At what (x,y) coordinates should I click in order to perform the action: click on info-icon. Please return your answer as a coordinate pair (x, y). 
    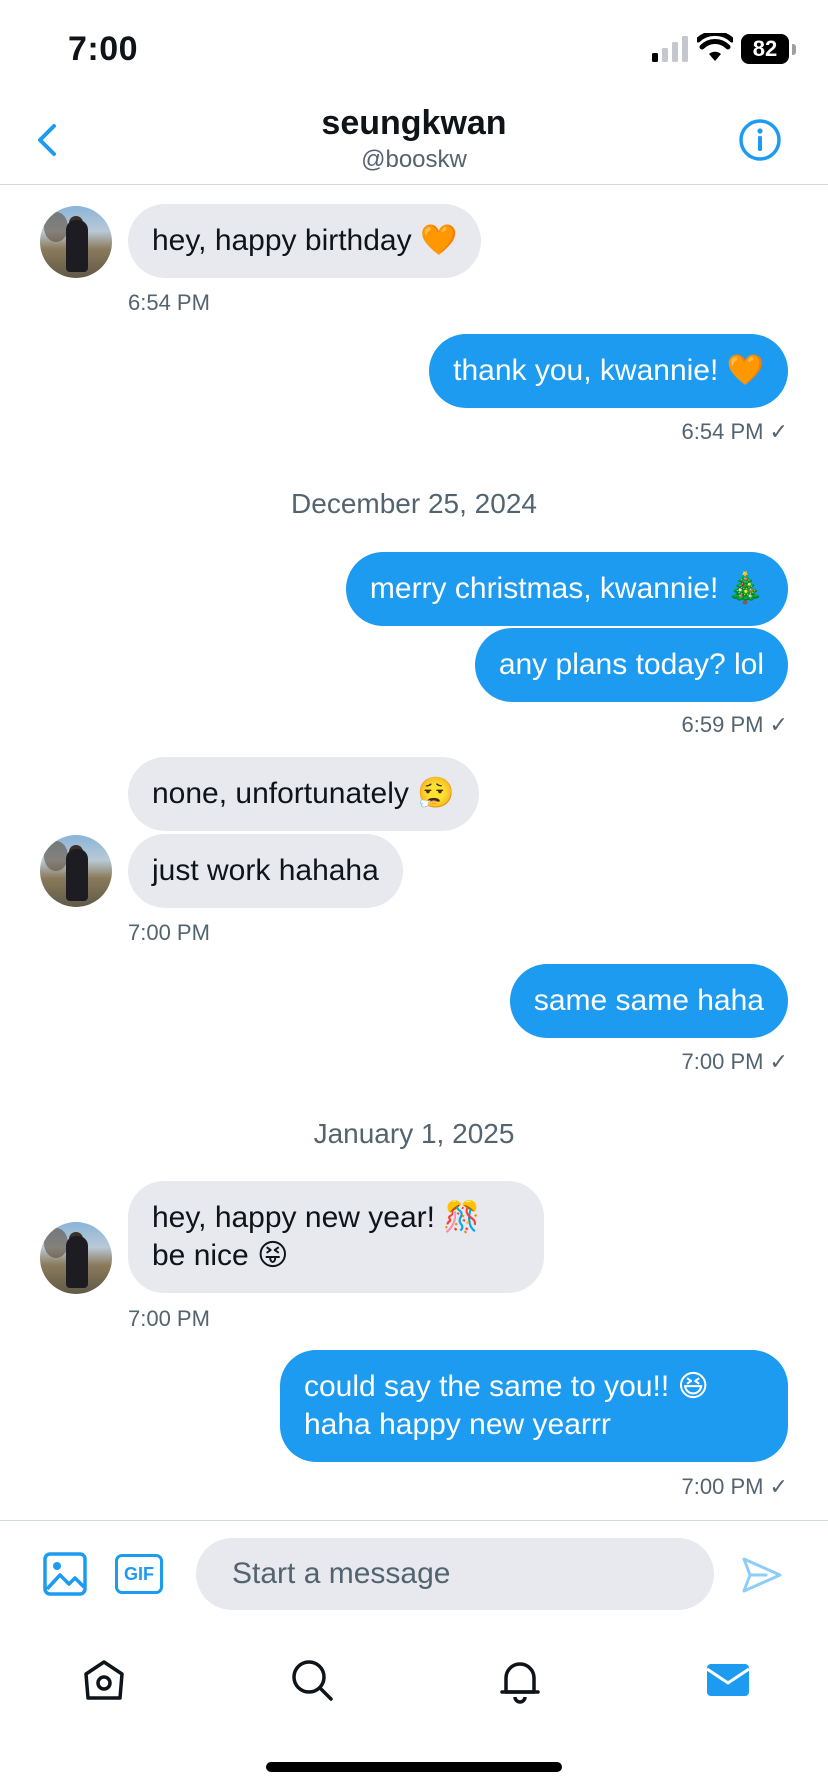
    Looking at the image, I should click on (760, 140).